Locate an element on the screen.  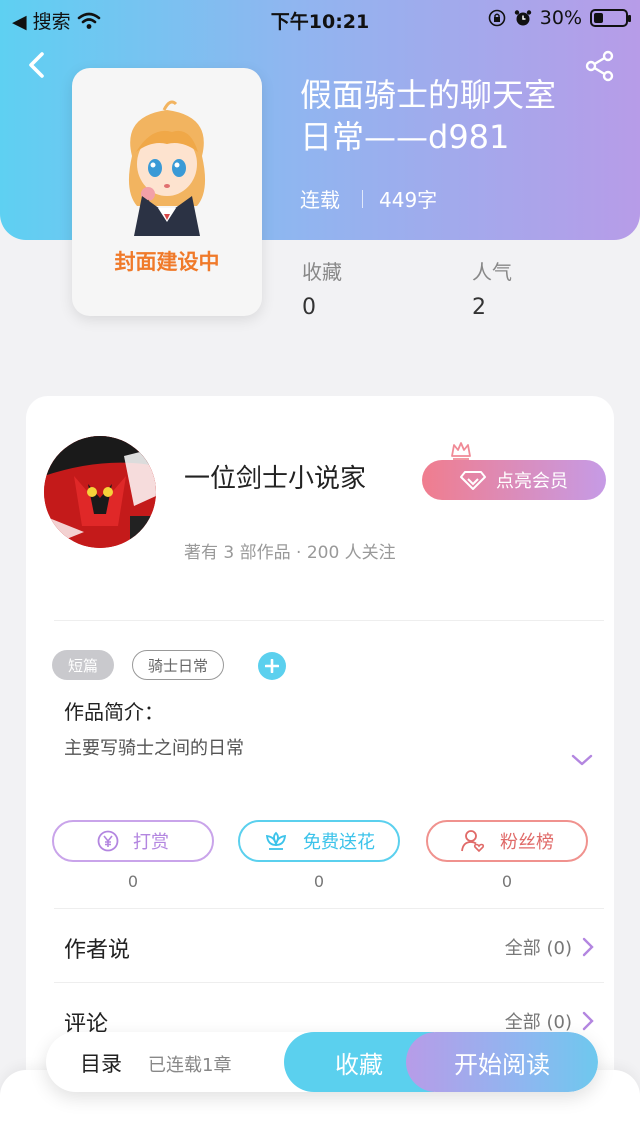
book-title: 假面骑士的聊天室 日常——d981 is located at coordinates (460, 116).